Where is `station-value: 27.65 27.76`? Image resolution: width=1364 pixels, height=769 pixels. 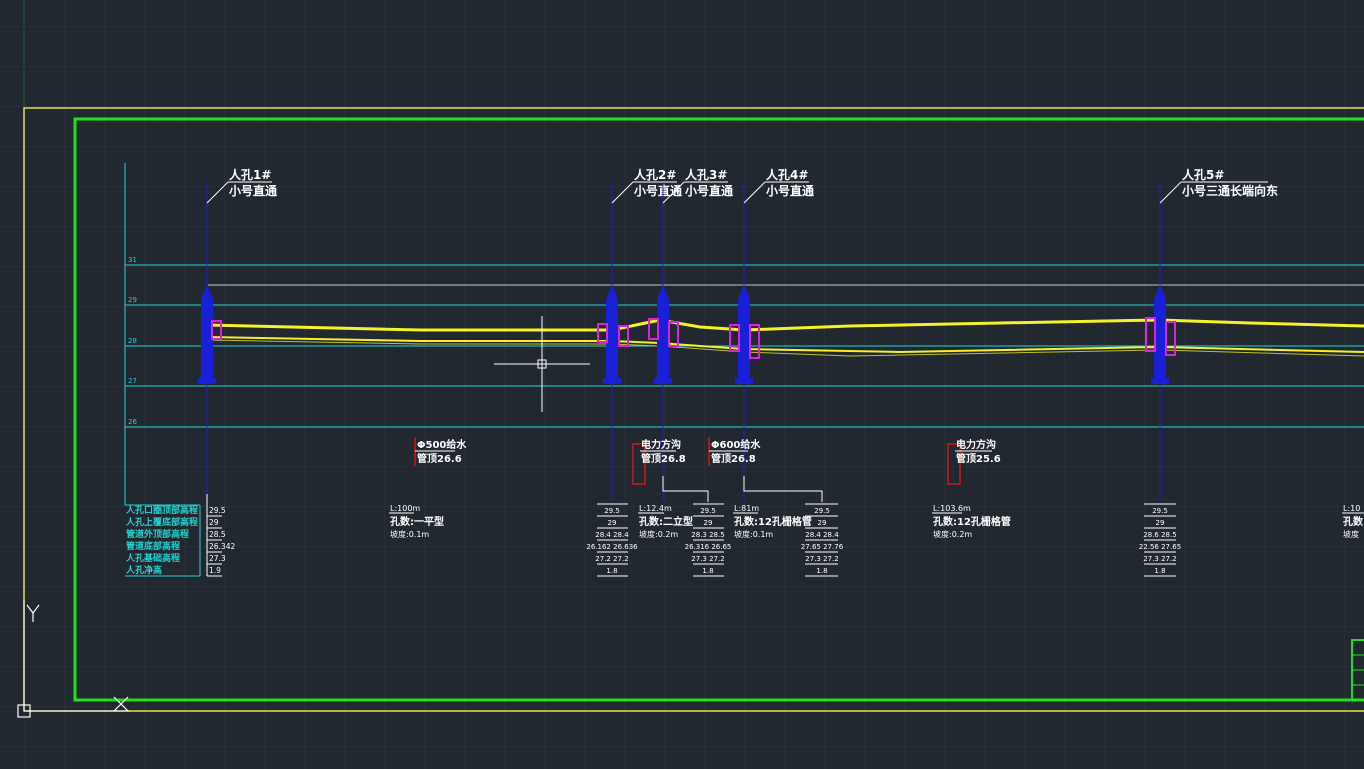 station-value: 27.65 27.76 is located at coordinates (822, 547).